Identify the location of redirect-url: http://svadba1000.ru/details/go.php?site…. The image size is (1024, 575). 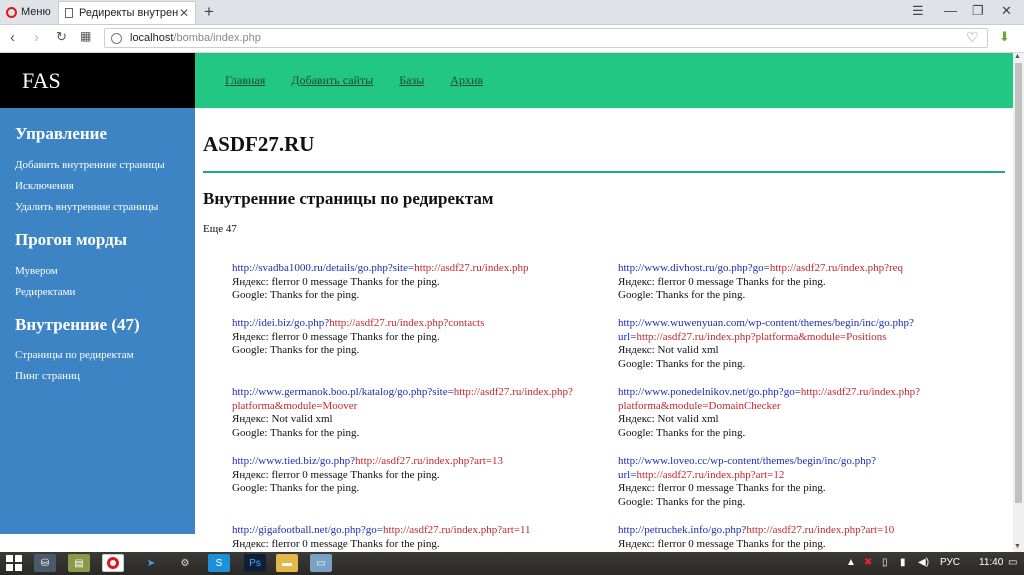
(323, 268).